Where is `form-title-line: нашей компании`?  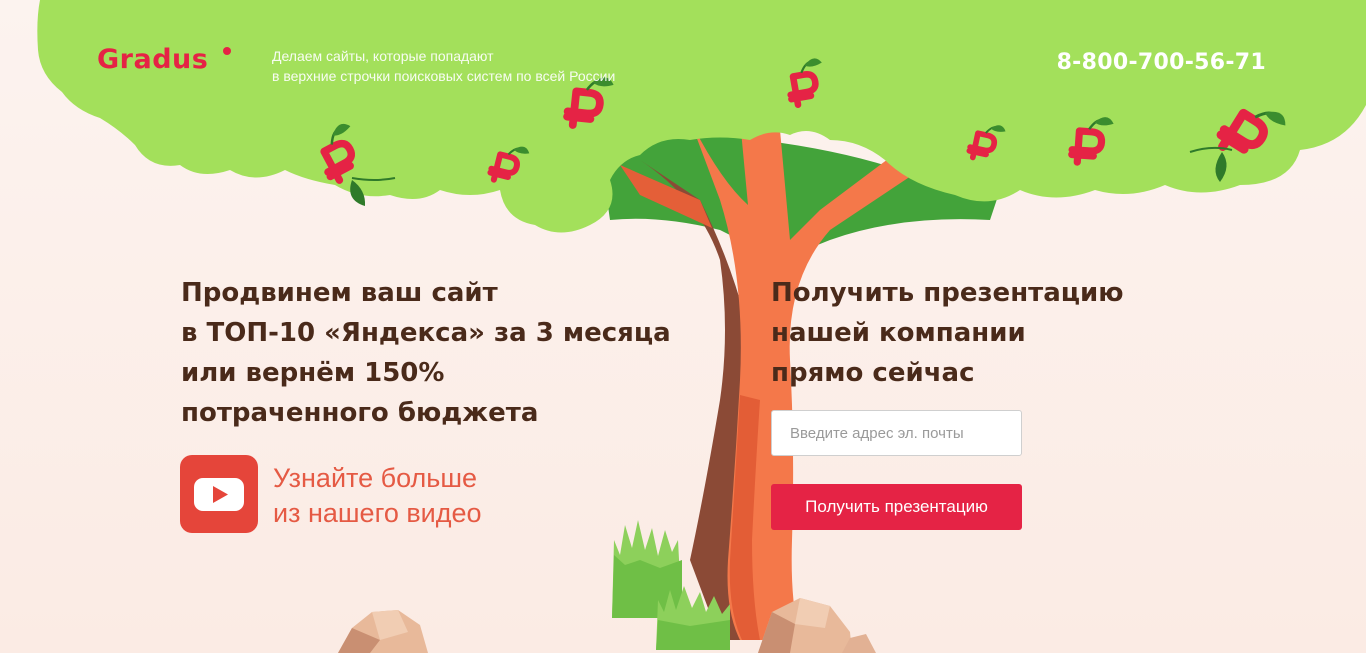 form-title-line: нашей компании is located at coordinates (898, 333).